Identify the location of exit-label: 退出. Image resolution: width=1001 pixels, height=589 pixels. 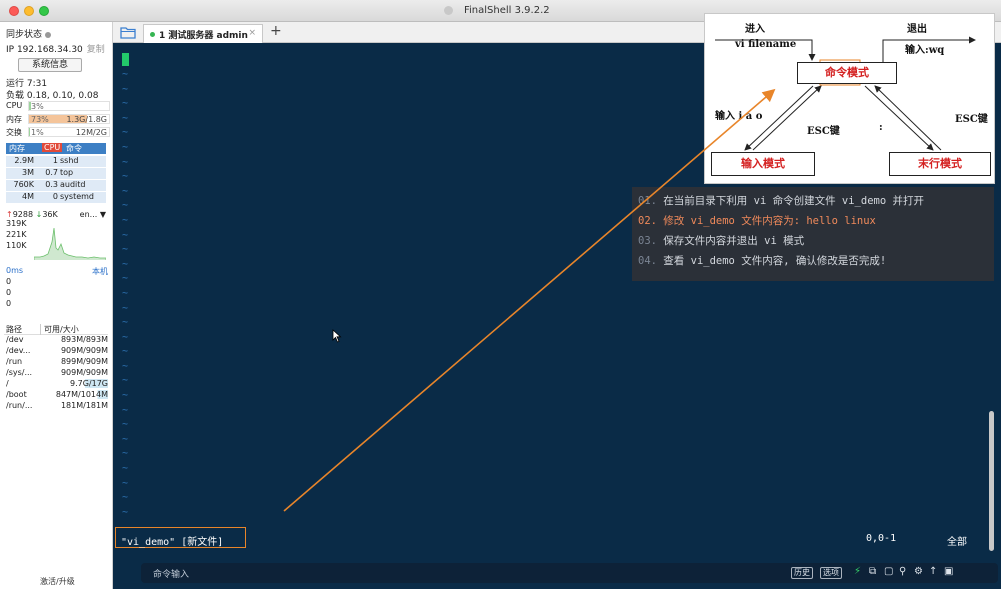
(917, 29).